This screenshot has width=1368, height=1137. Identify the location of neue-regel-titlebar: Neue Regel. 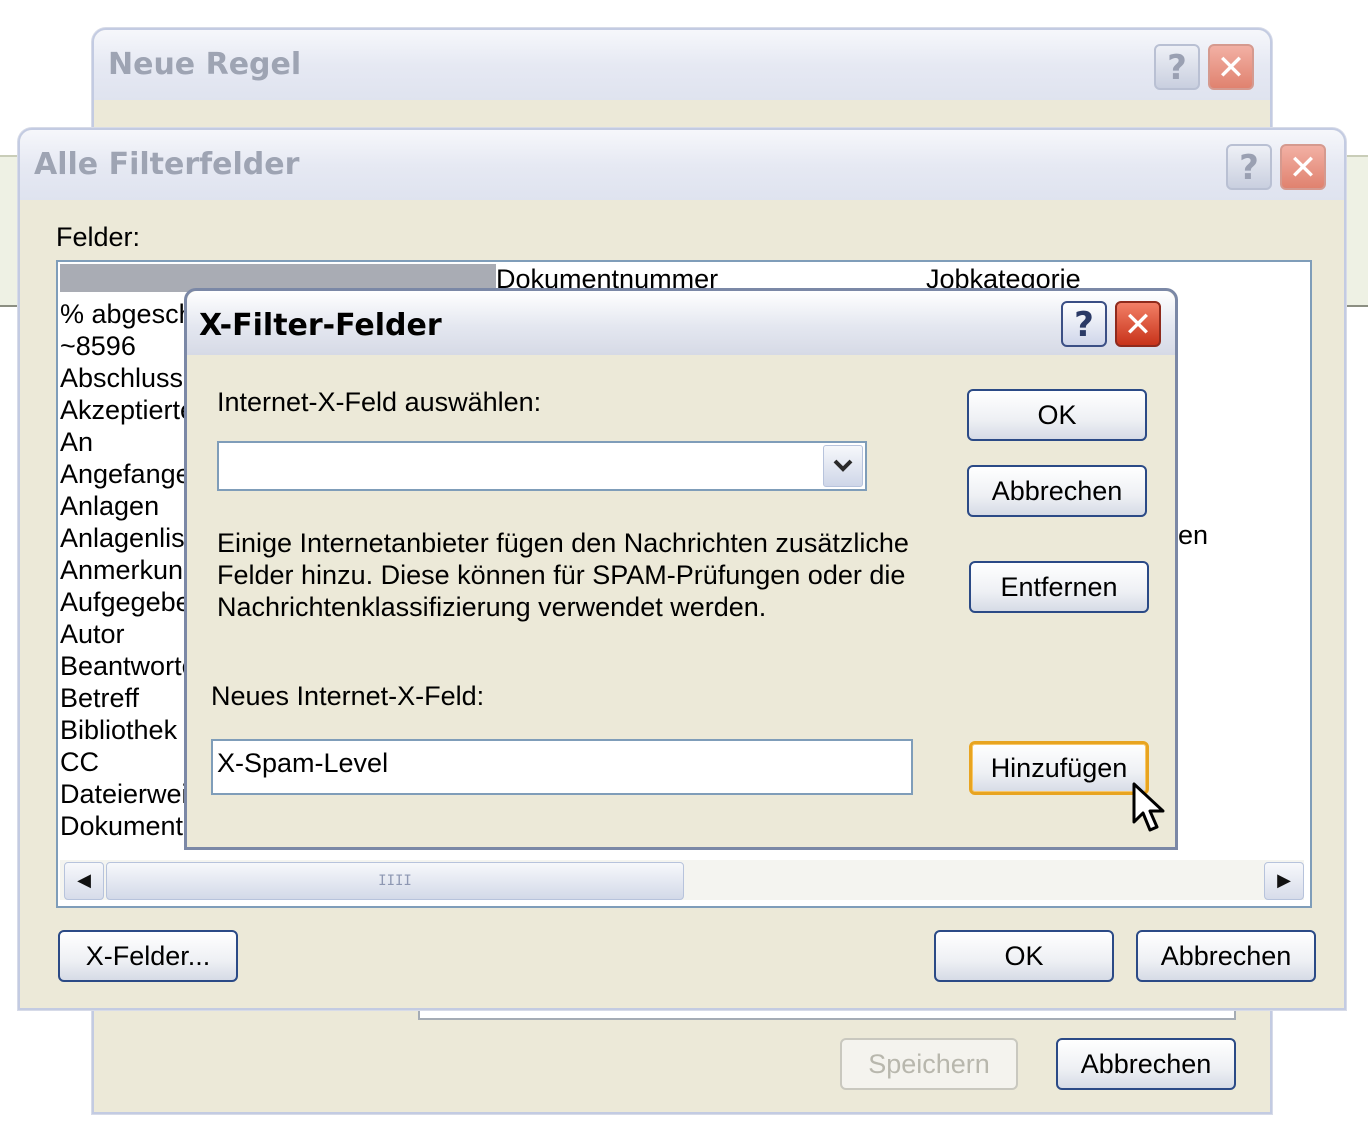
(682, 65).